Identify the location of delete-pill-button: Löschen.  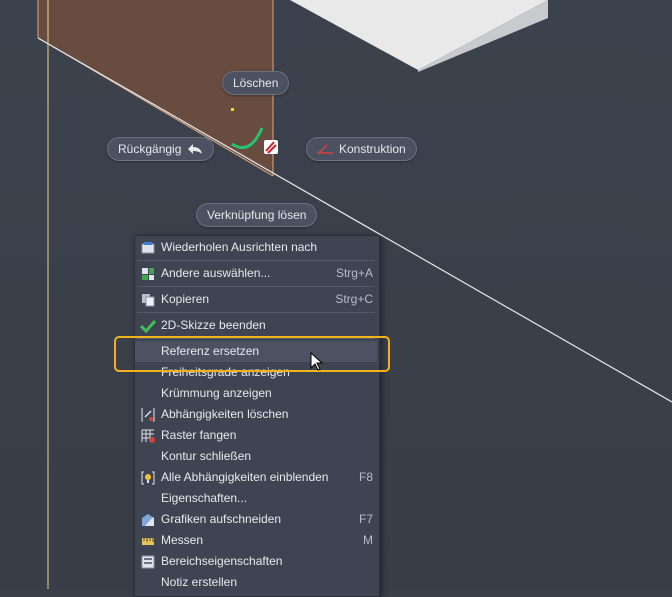
(256, 83).